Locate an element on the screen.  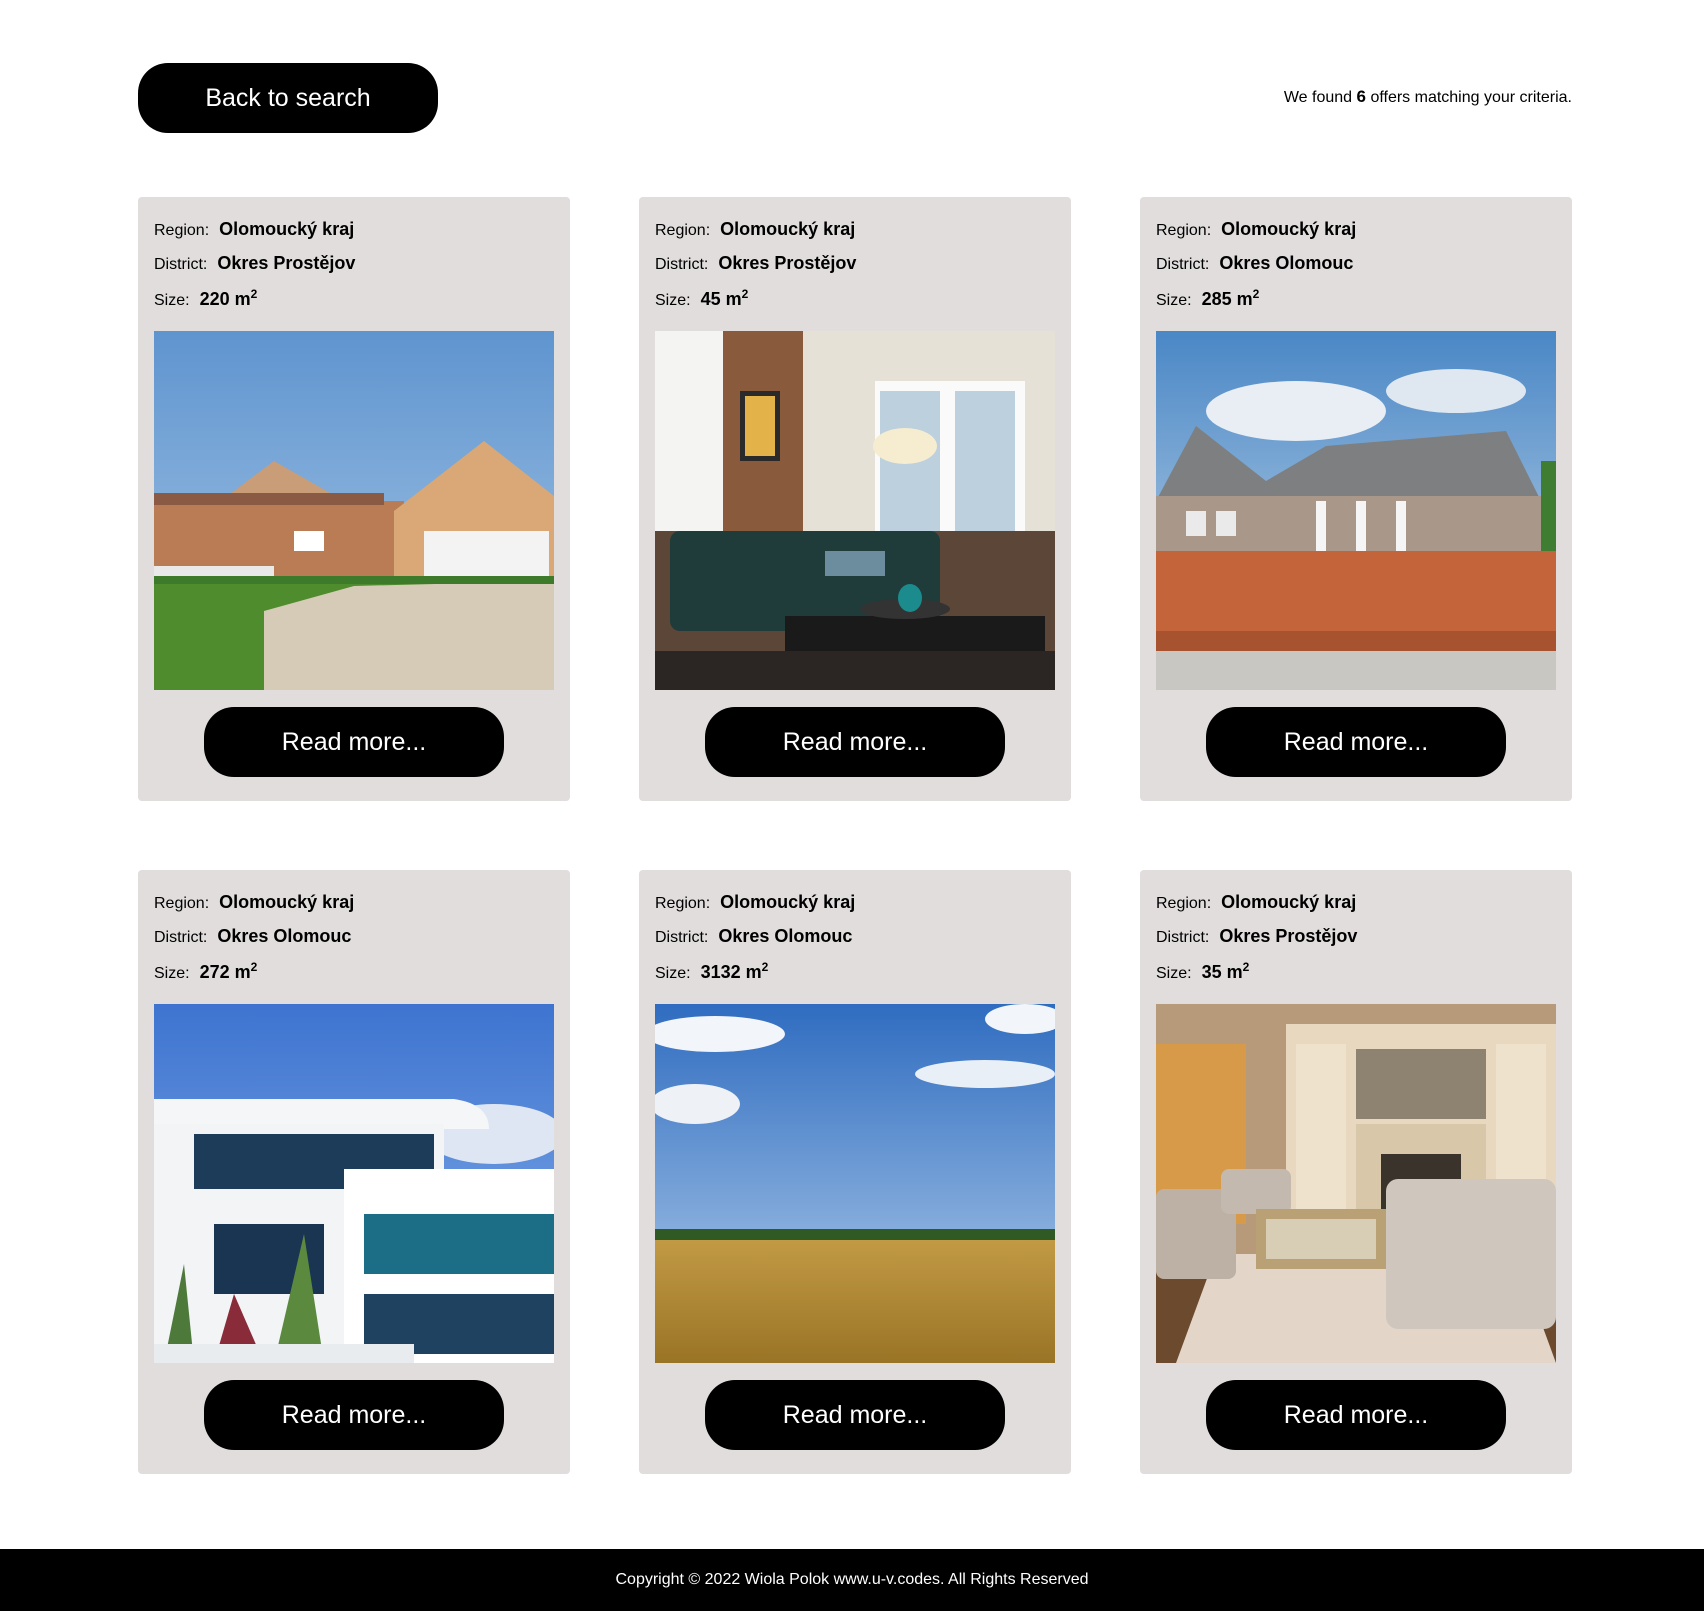
size-row: Size: 285 m2 is located at coordinates (1356, 304).